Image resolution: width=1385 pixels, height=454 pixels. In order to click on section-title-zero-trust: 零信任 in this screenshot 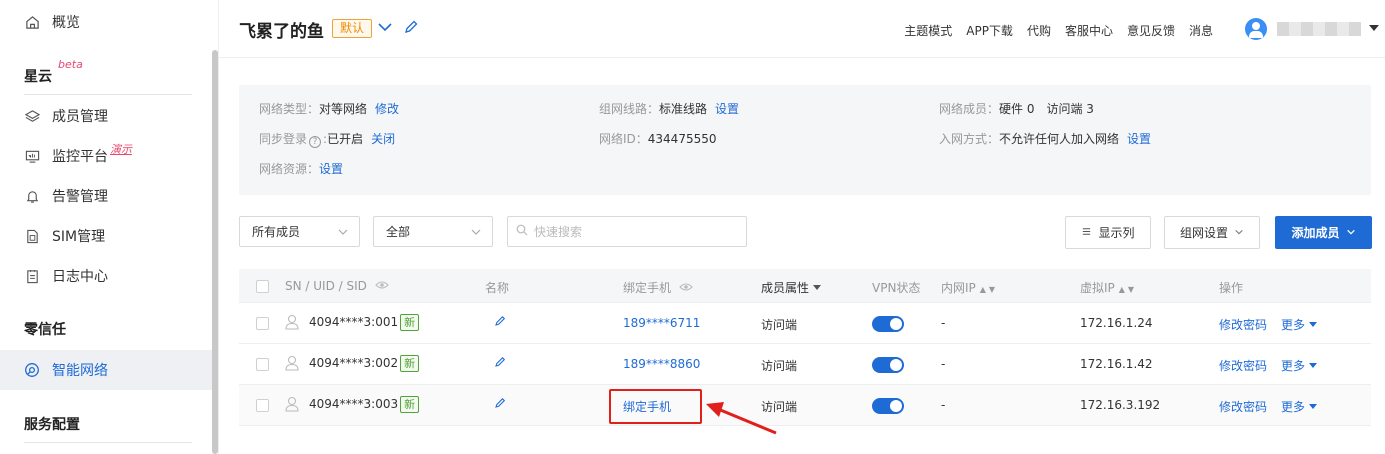, I will do `click(45, 330)`.